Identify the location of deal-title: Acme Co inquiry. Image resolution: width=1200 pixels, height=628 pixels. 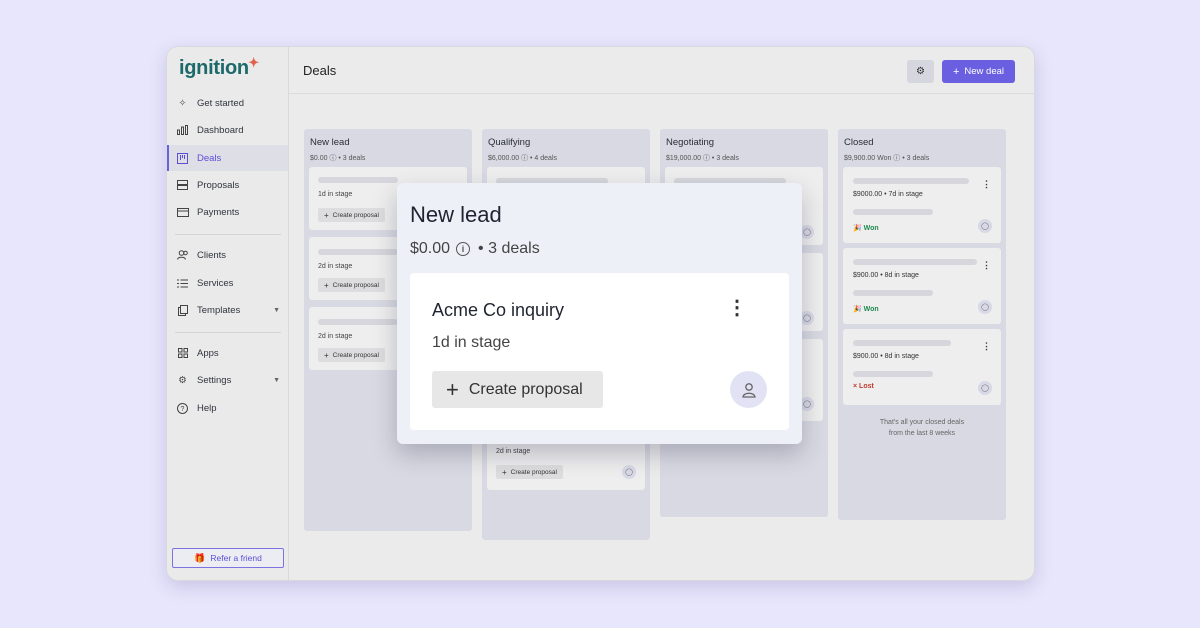
(498, 310).